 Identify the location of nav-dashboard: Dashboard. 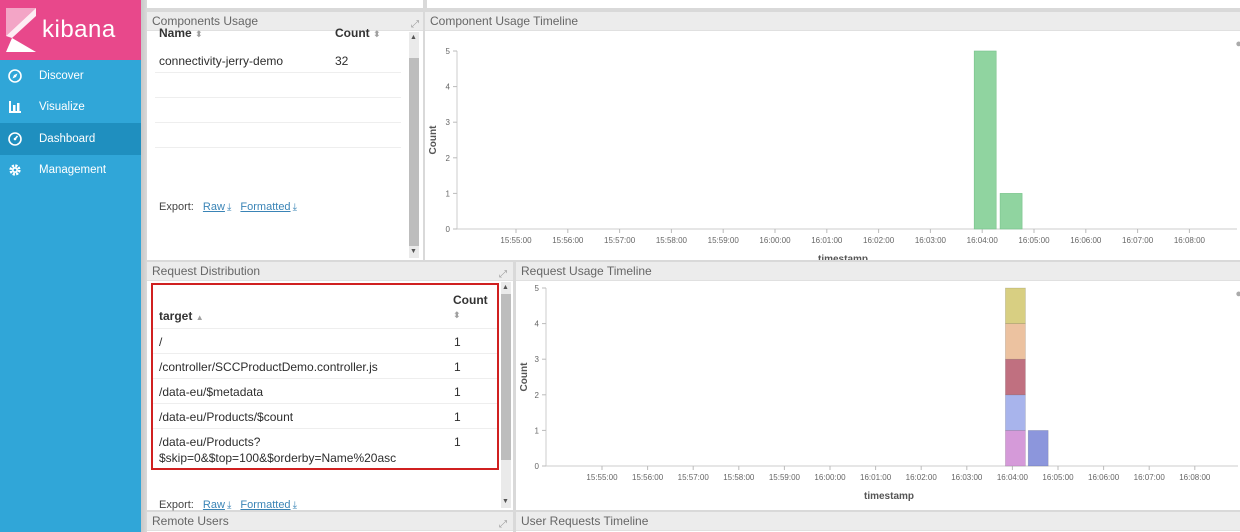
(70, 139).